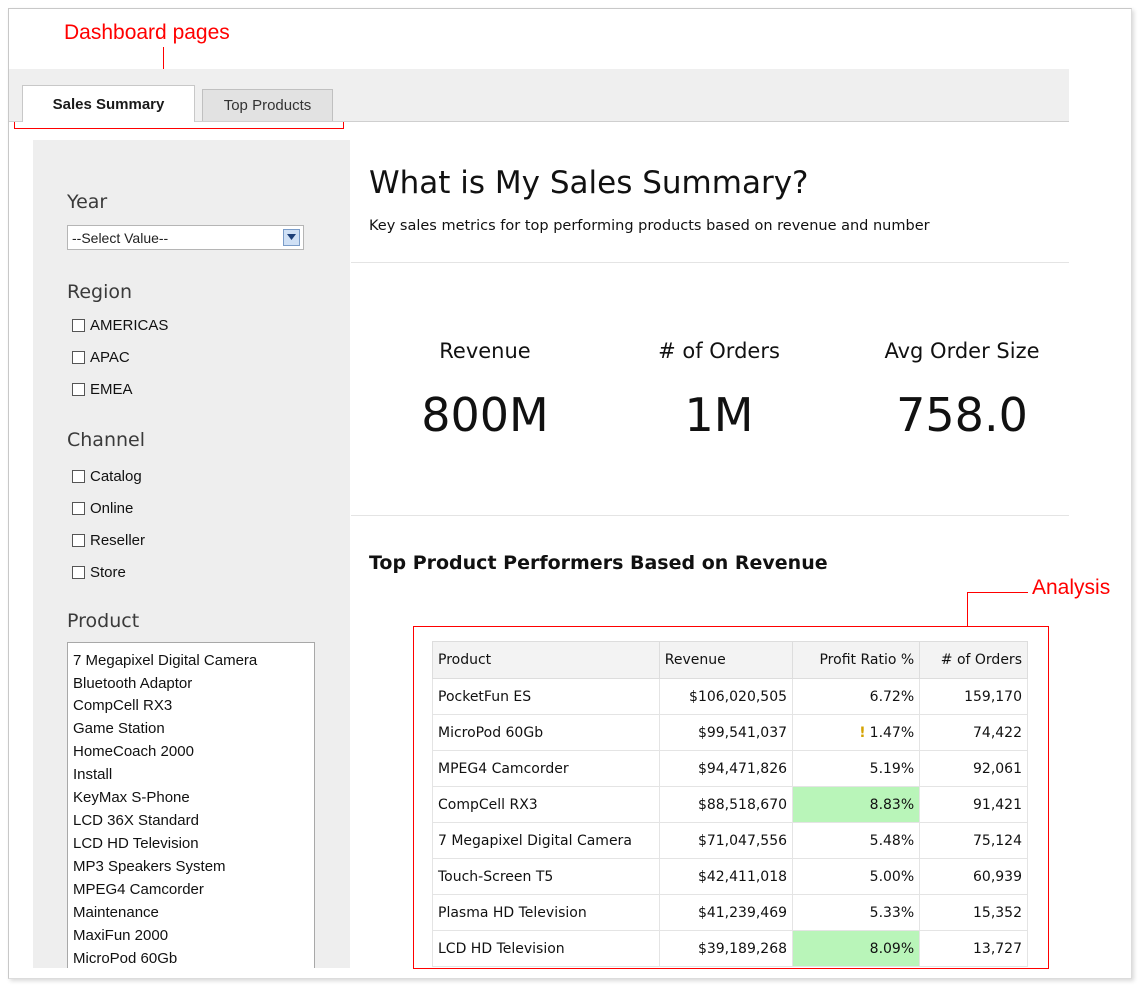  What do you see at coordinates (973, 660) in the screenshot?
I see `column-header-orders: # of Orders` at bounding box center [973, 660].